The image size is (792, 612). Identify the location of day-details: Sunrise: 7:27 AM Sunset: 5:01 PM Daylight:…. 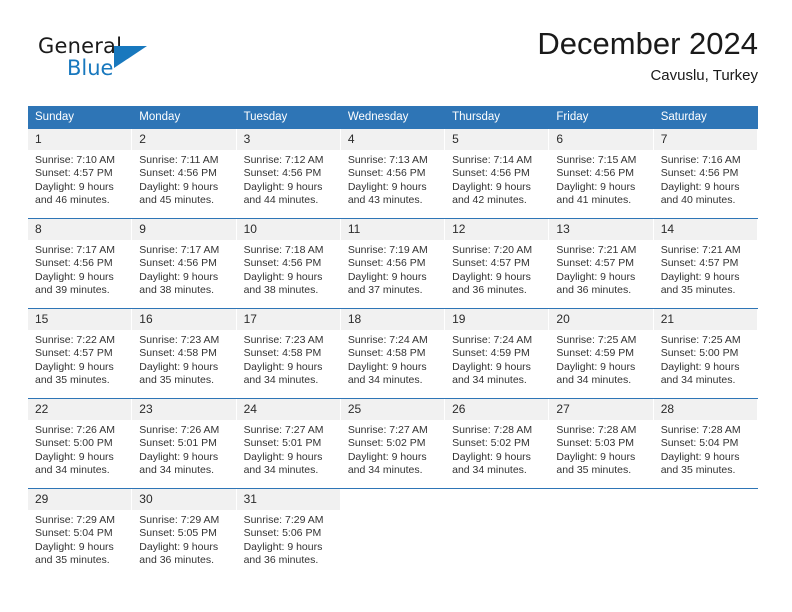
(289, 452).